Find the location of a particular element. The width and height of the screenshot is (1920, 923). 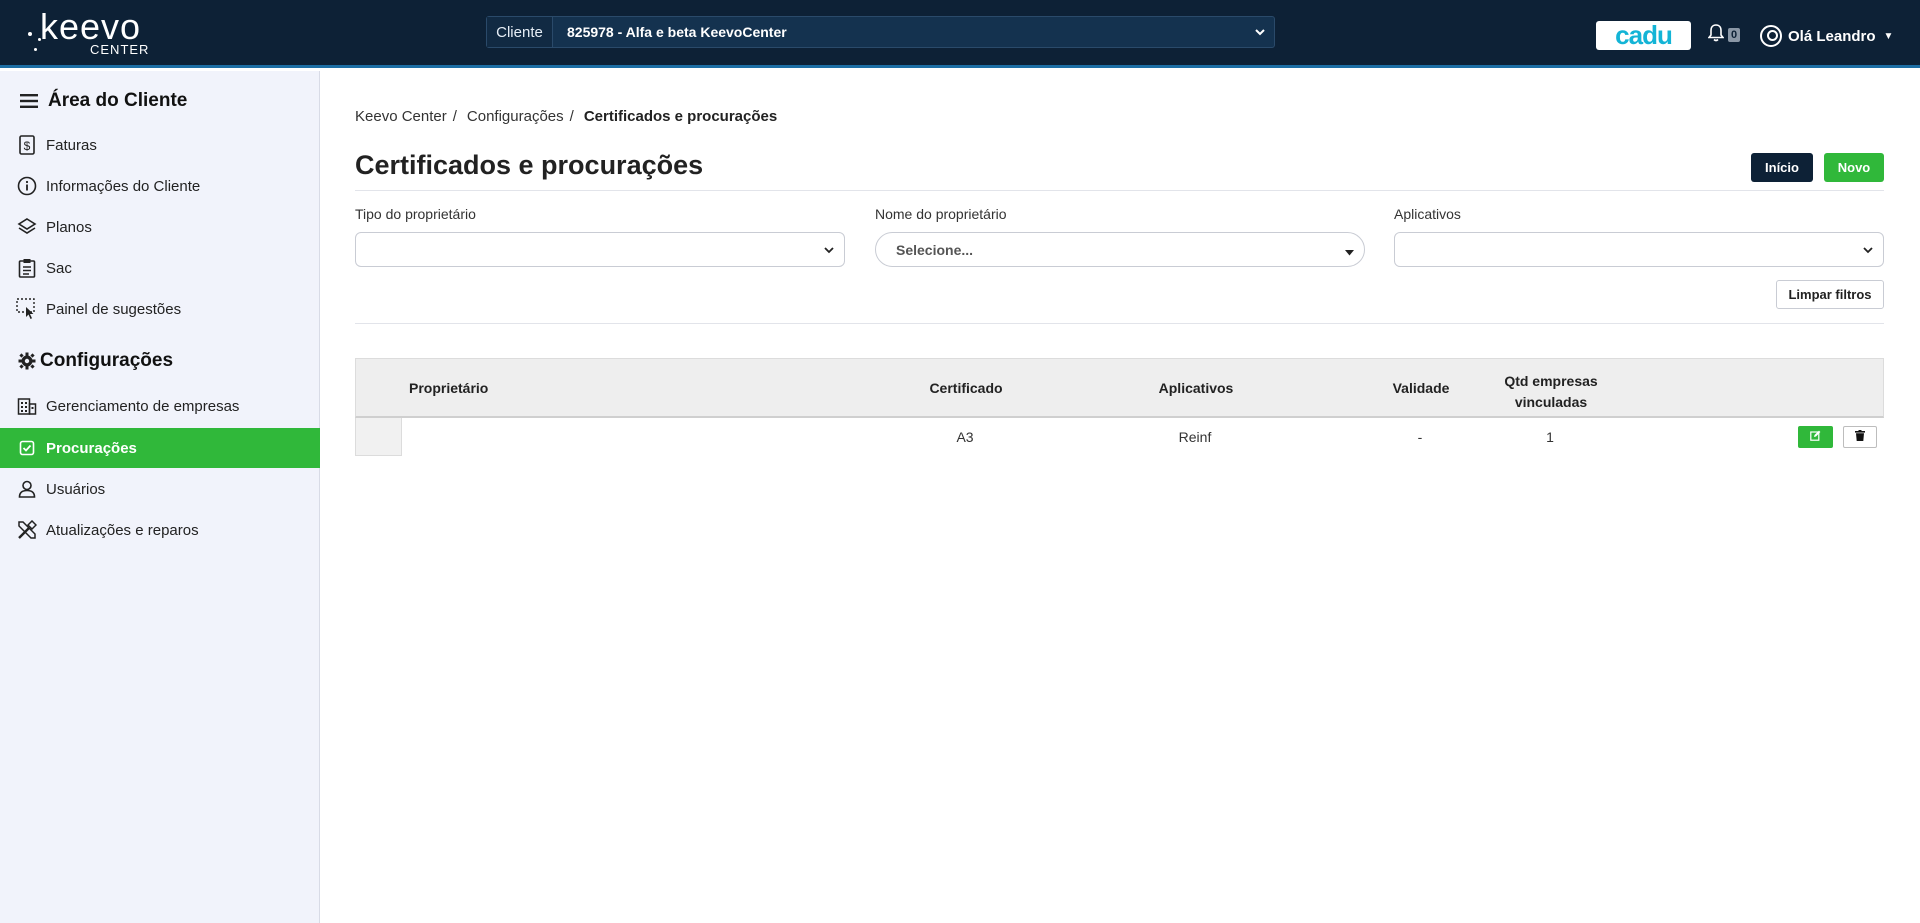

column-header-certificado: Certificado is located at coordinates (966, 388).